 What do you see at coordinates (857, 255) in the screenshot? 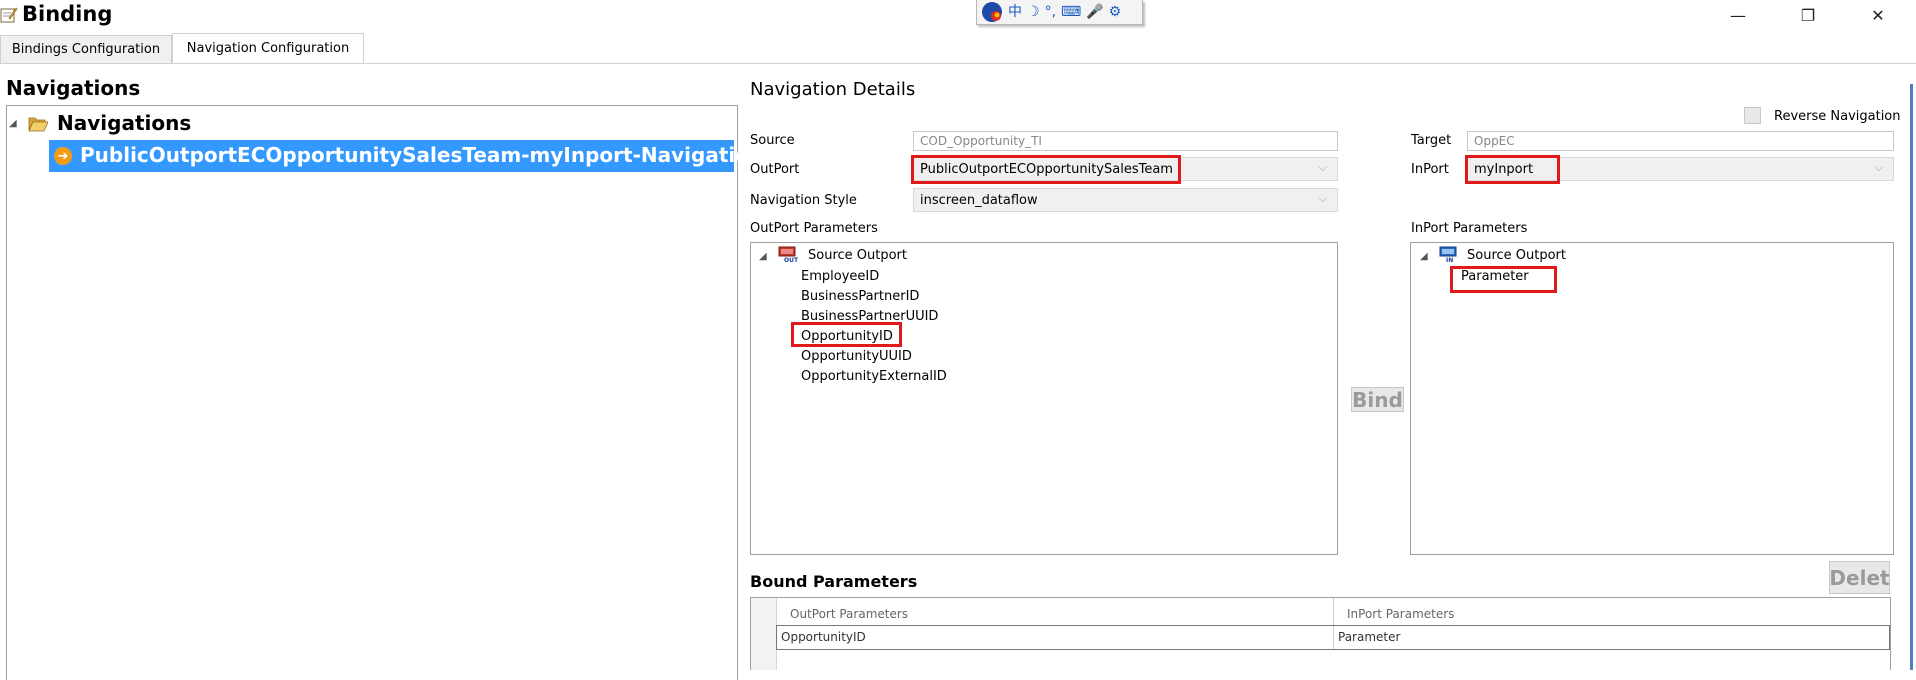
I see `outport-tree-root-label: Source Outport` at bounding box center [857, 255].